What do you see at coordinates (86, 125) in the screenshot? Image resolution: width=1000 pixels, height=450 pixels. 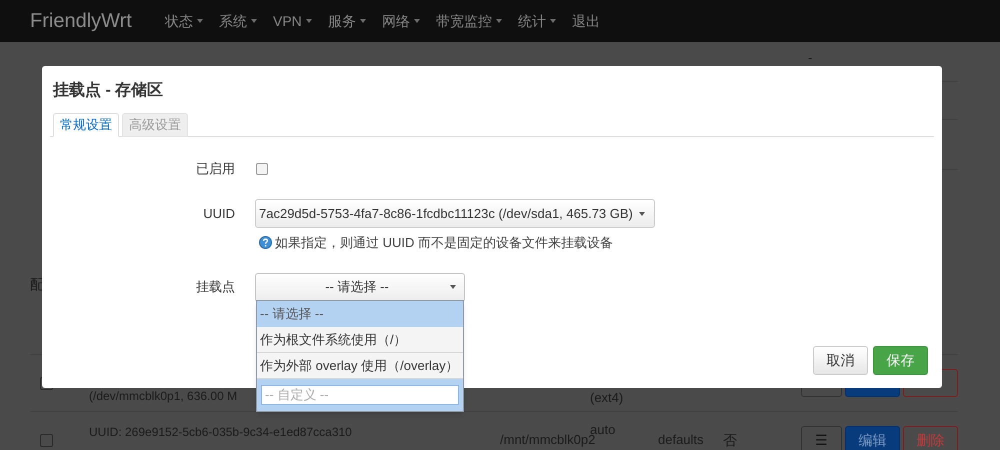 I see `tab: 常规设置` at bounding box center [86, 125].